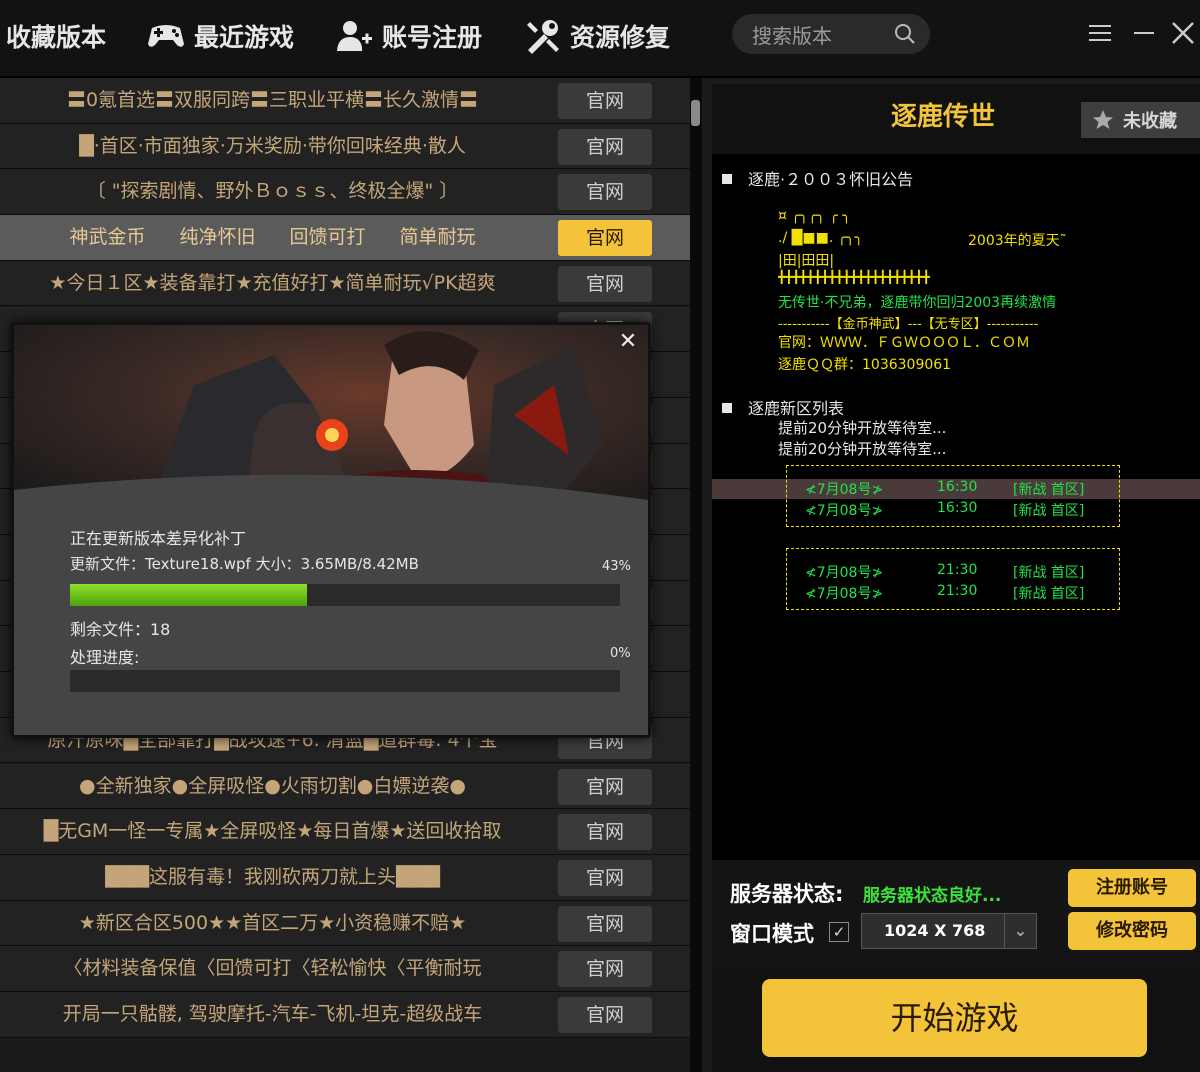  I want to click on file-progress-bar, so click(345, 595).